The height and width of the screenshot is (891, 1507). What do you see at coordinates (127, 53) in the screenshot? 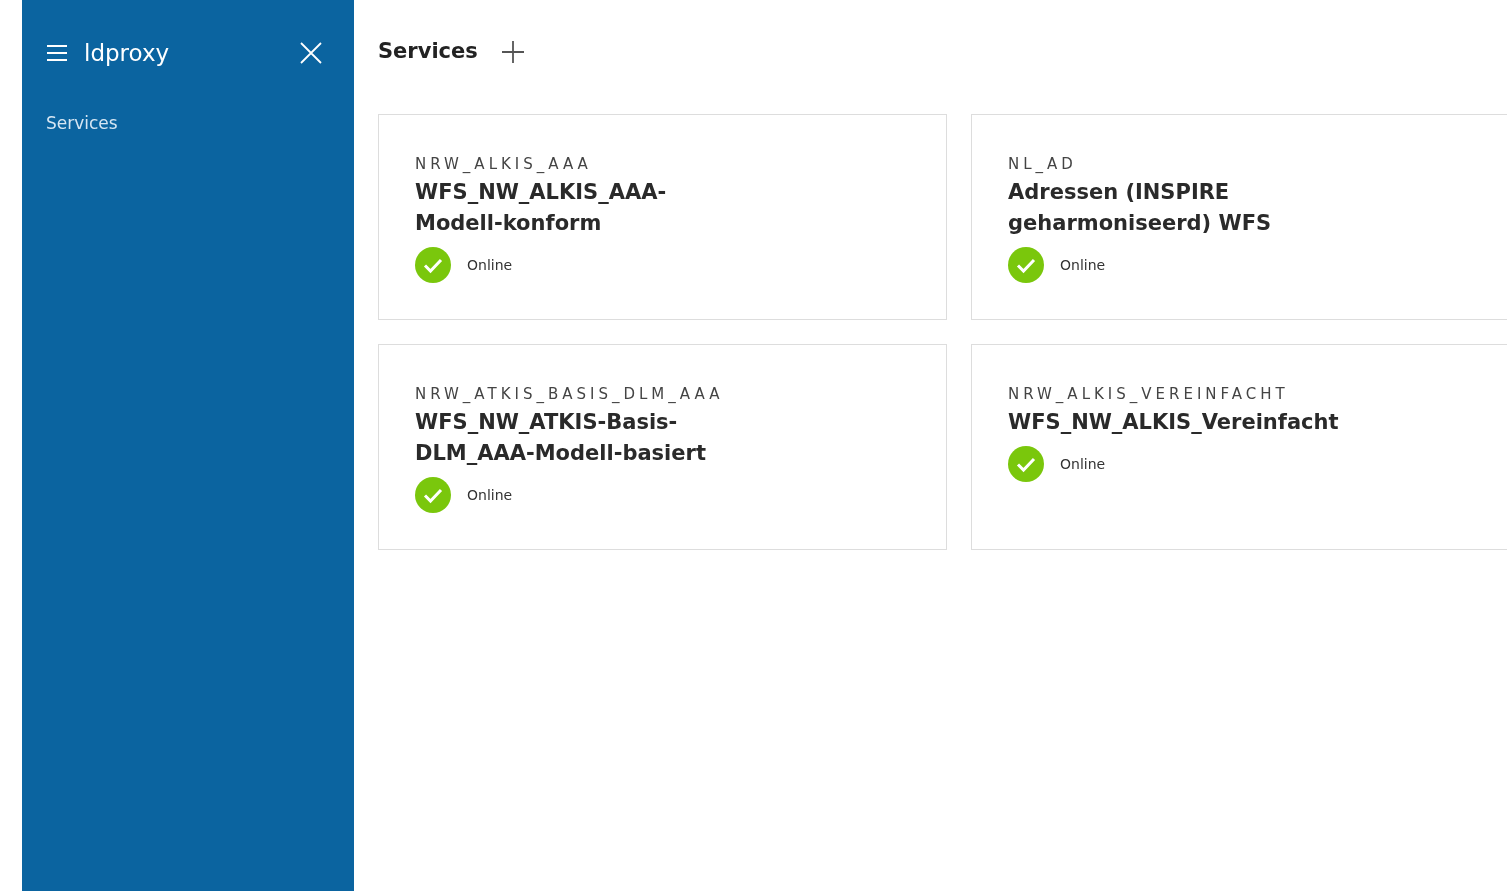
I see `app-title: ldproxy` at bounding box center [127, 53].